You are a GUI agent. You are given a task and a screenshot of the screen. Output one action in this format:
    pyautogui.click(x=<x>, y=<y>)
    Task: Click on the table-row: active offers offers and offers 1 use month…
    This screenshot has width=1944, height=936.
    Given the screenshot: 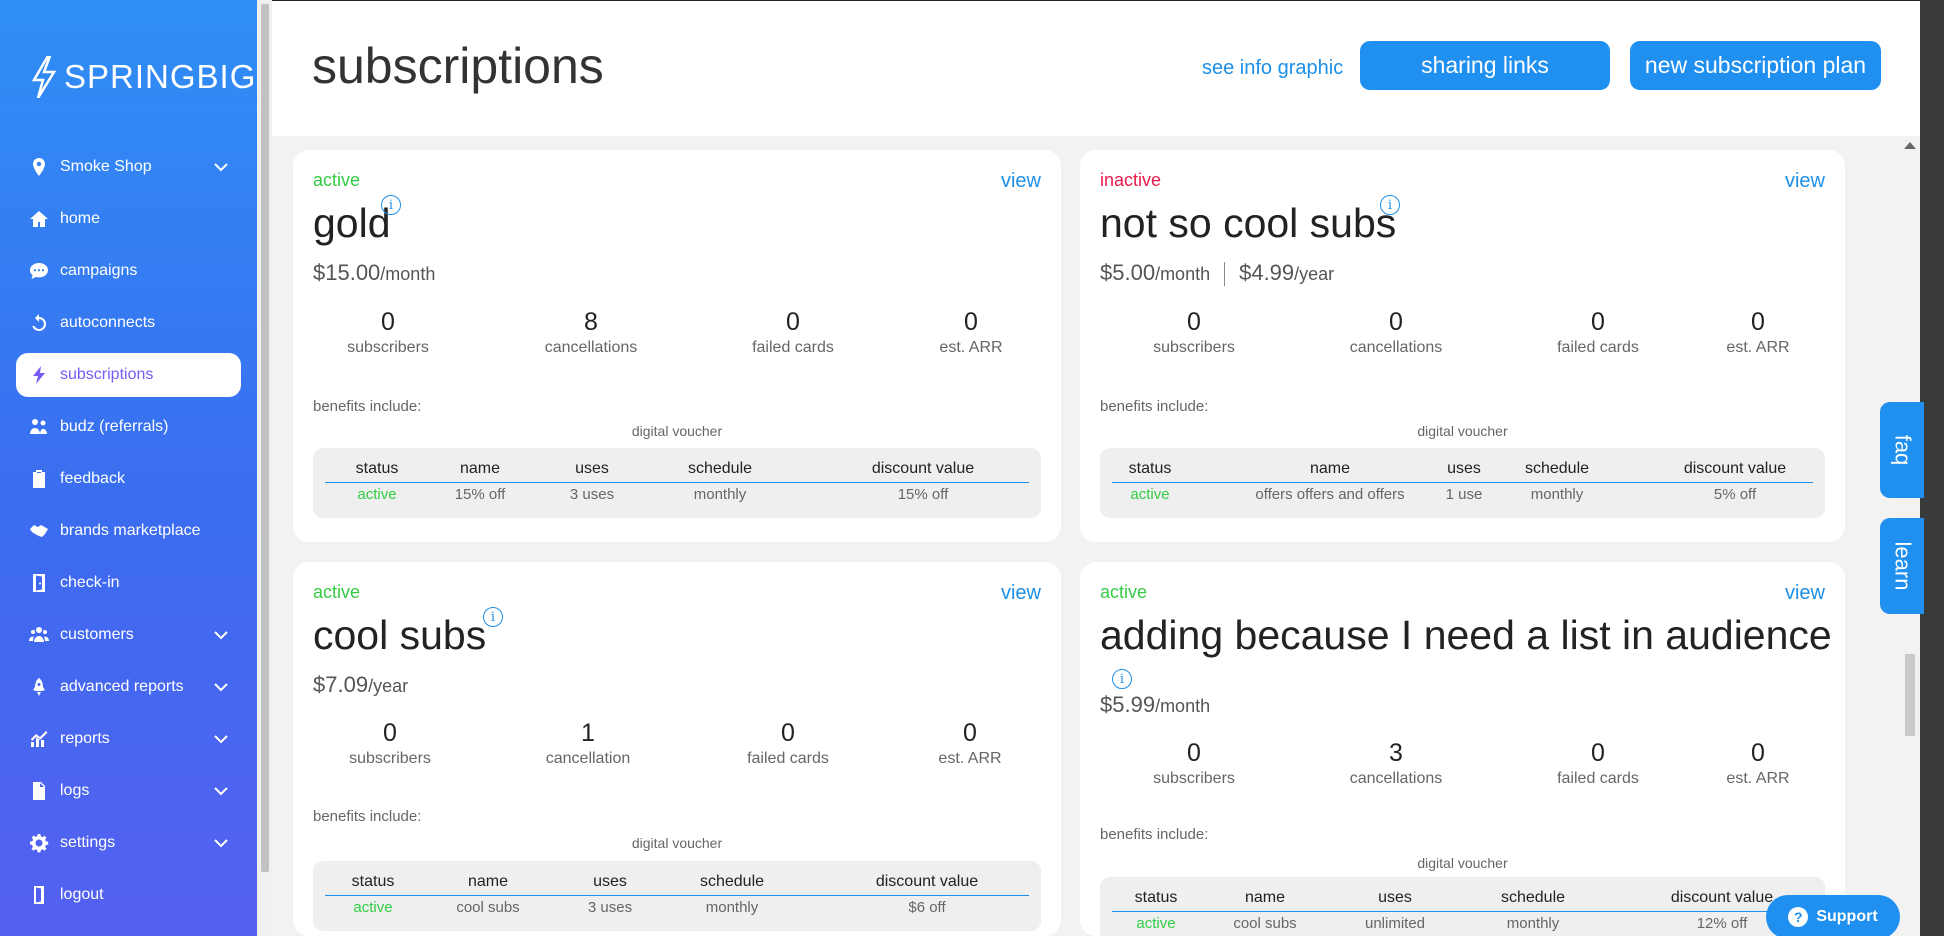 What is the action you would take?
    pyautogui.click(x=1462, y=496)
    